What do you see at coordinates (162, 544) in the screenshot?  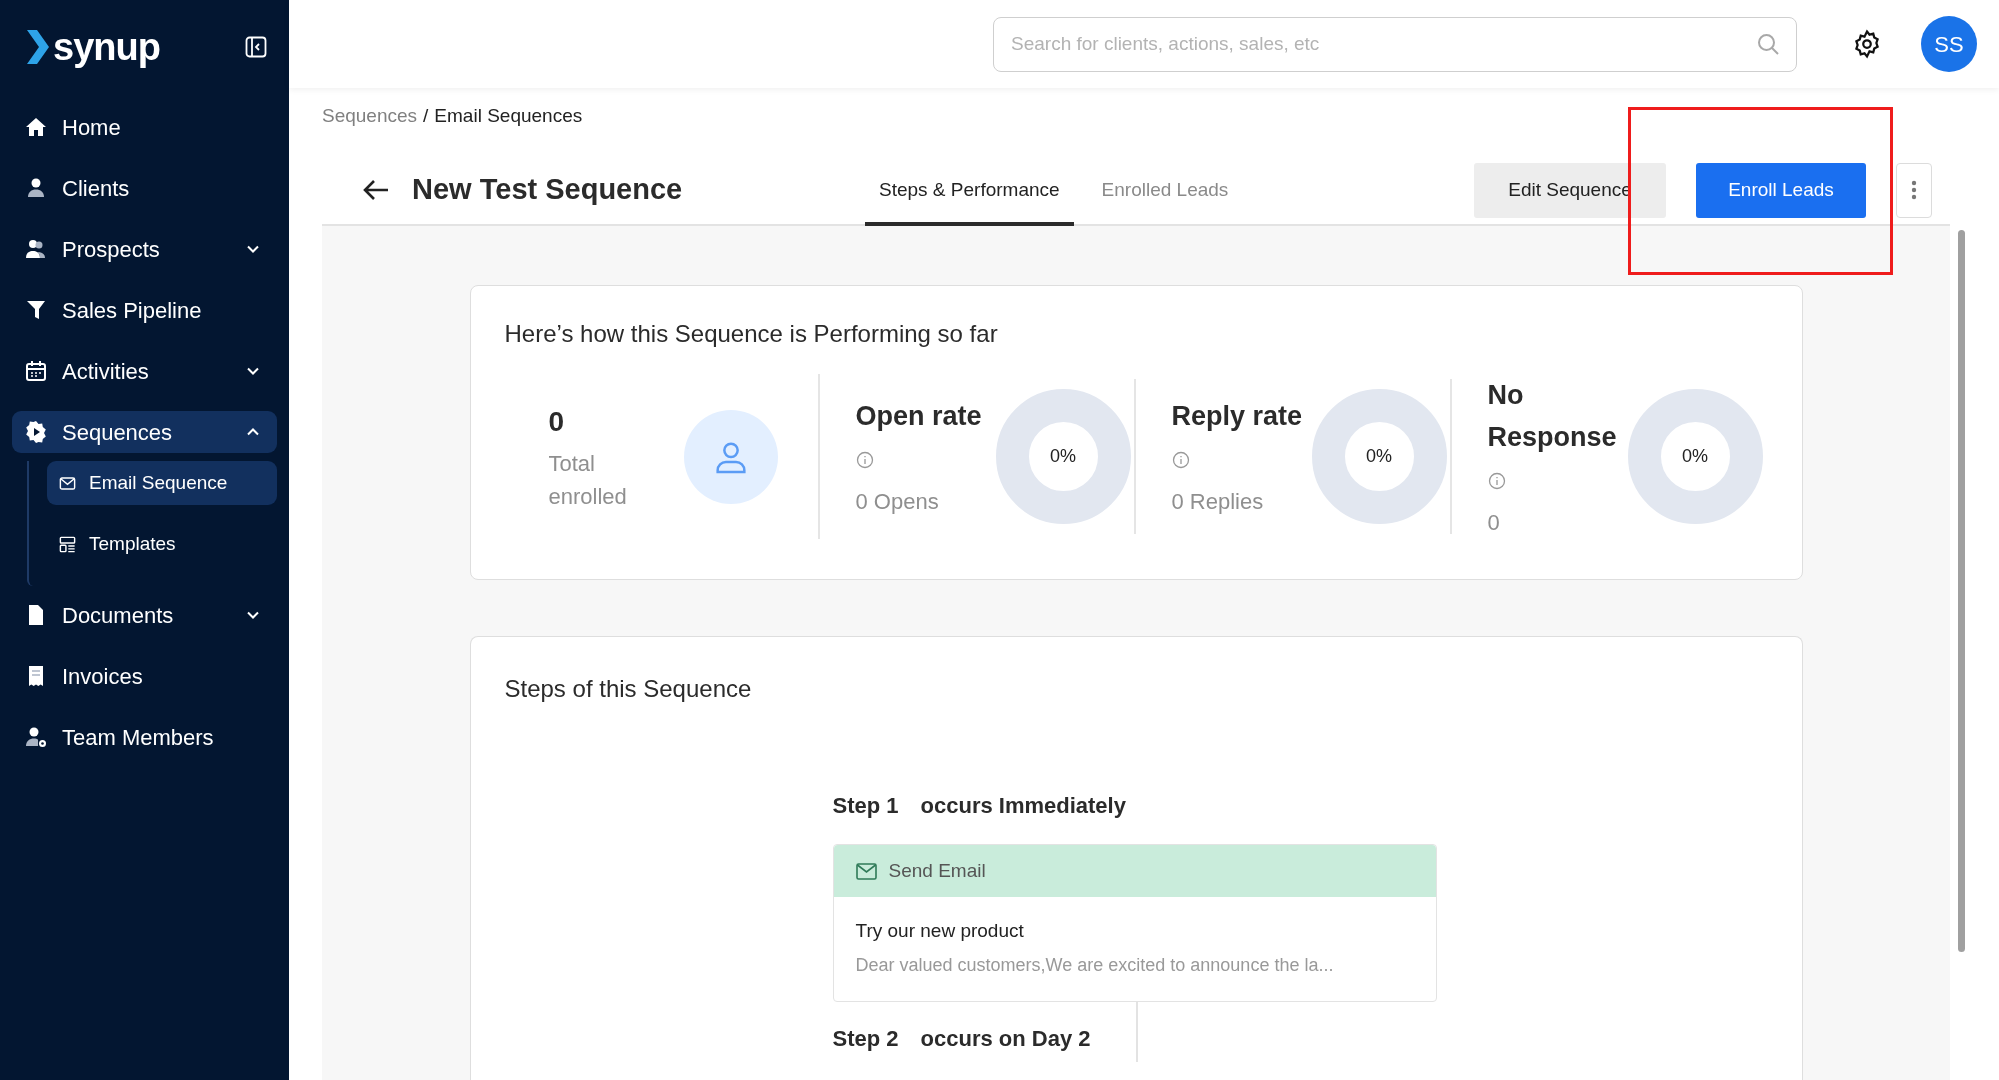 I see `sidebar-subitem: Templates` at bounding box center [162, 544].